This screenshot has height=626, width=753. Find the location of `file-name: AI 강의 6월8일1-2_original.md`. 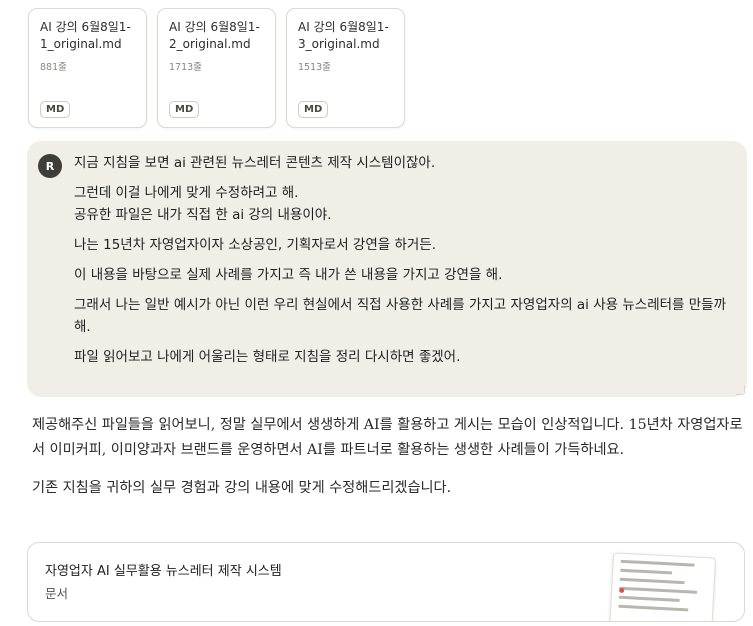

file-name: AI 강의 6월8일1-2_original.md is located at coordinates (214, 35).